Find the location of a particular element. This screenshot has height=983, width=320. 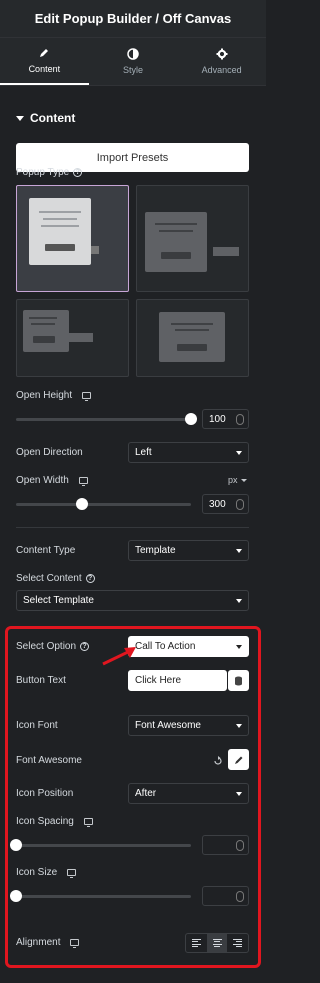

content-type-select: Template is located at coordinates (188, 550).